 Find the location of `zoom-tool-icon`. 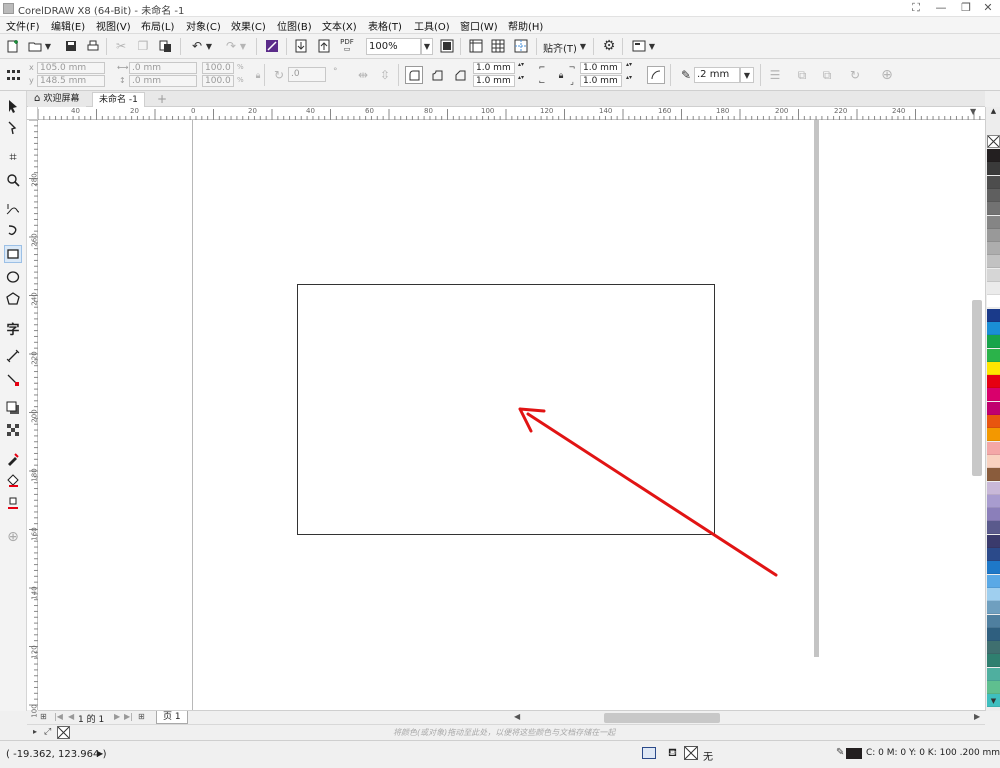

zoom-tool-icon is located at coordinates (13, 180).